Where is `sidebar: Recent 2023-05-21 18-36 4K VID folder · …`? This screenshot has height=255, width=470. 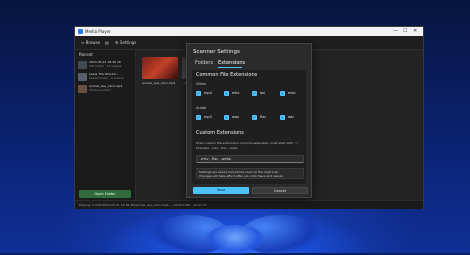
sidebar: Recent 2023-05-21 18-36 4K VID folder · … is located at coordinates (105, 125).